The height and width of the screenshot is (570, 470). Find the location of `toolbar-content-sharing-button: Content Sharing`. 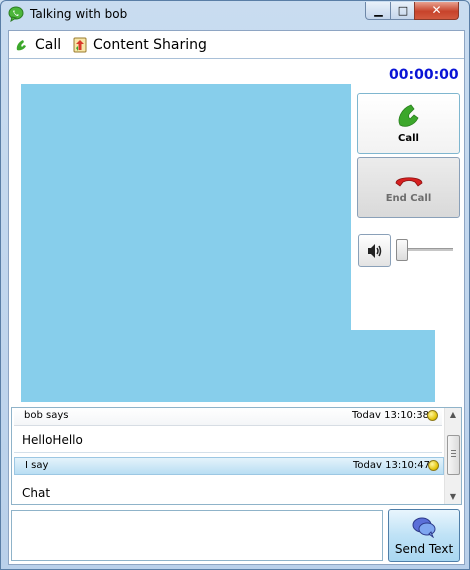

toolbar-content-sharing-button: Content Sharing is located at coordinates (140, 45).